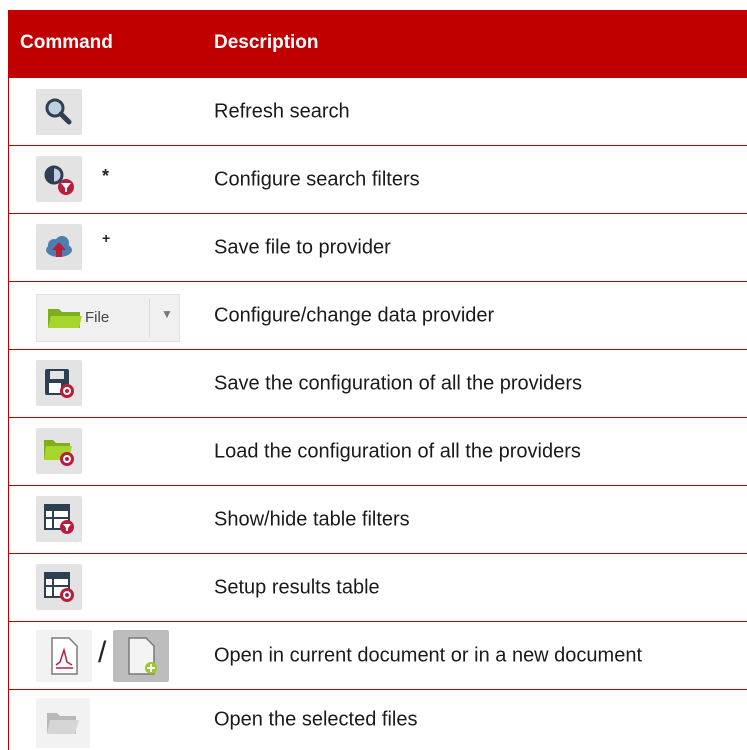 This screenshot has width=747, height=750. Describe the element at coordinates (317, 179) in the screenshot. I see `row-description: Configure search filters` at that location.